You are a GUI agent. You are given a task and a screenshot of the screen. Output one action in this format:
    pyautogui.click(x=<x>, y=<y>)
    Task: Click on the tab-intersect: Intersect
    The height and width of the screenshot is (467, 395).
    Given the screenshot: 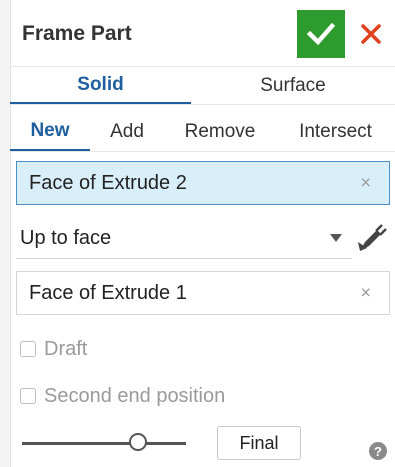 What is the action you would take?
    pyautogui.click(x=335, y=132)
    